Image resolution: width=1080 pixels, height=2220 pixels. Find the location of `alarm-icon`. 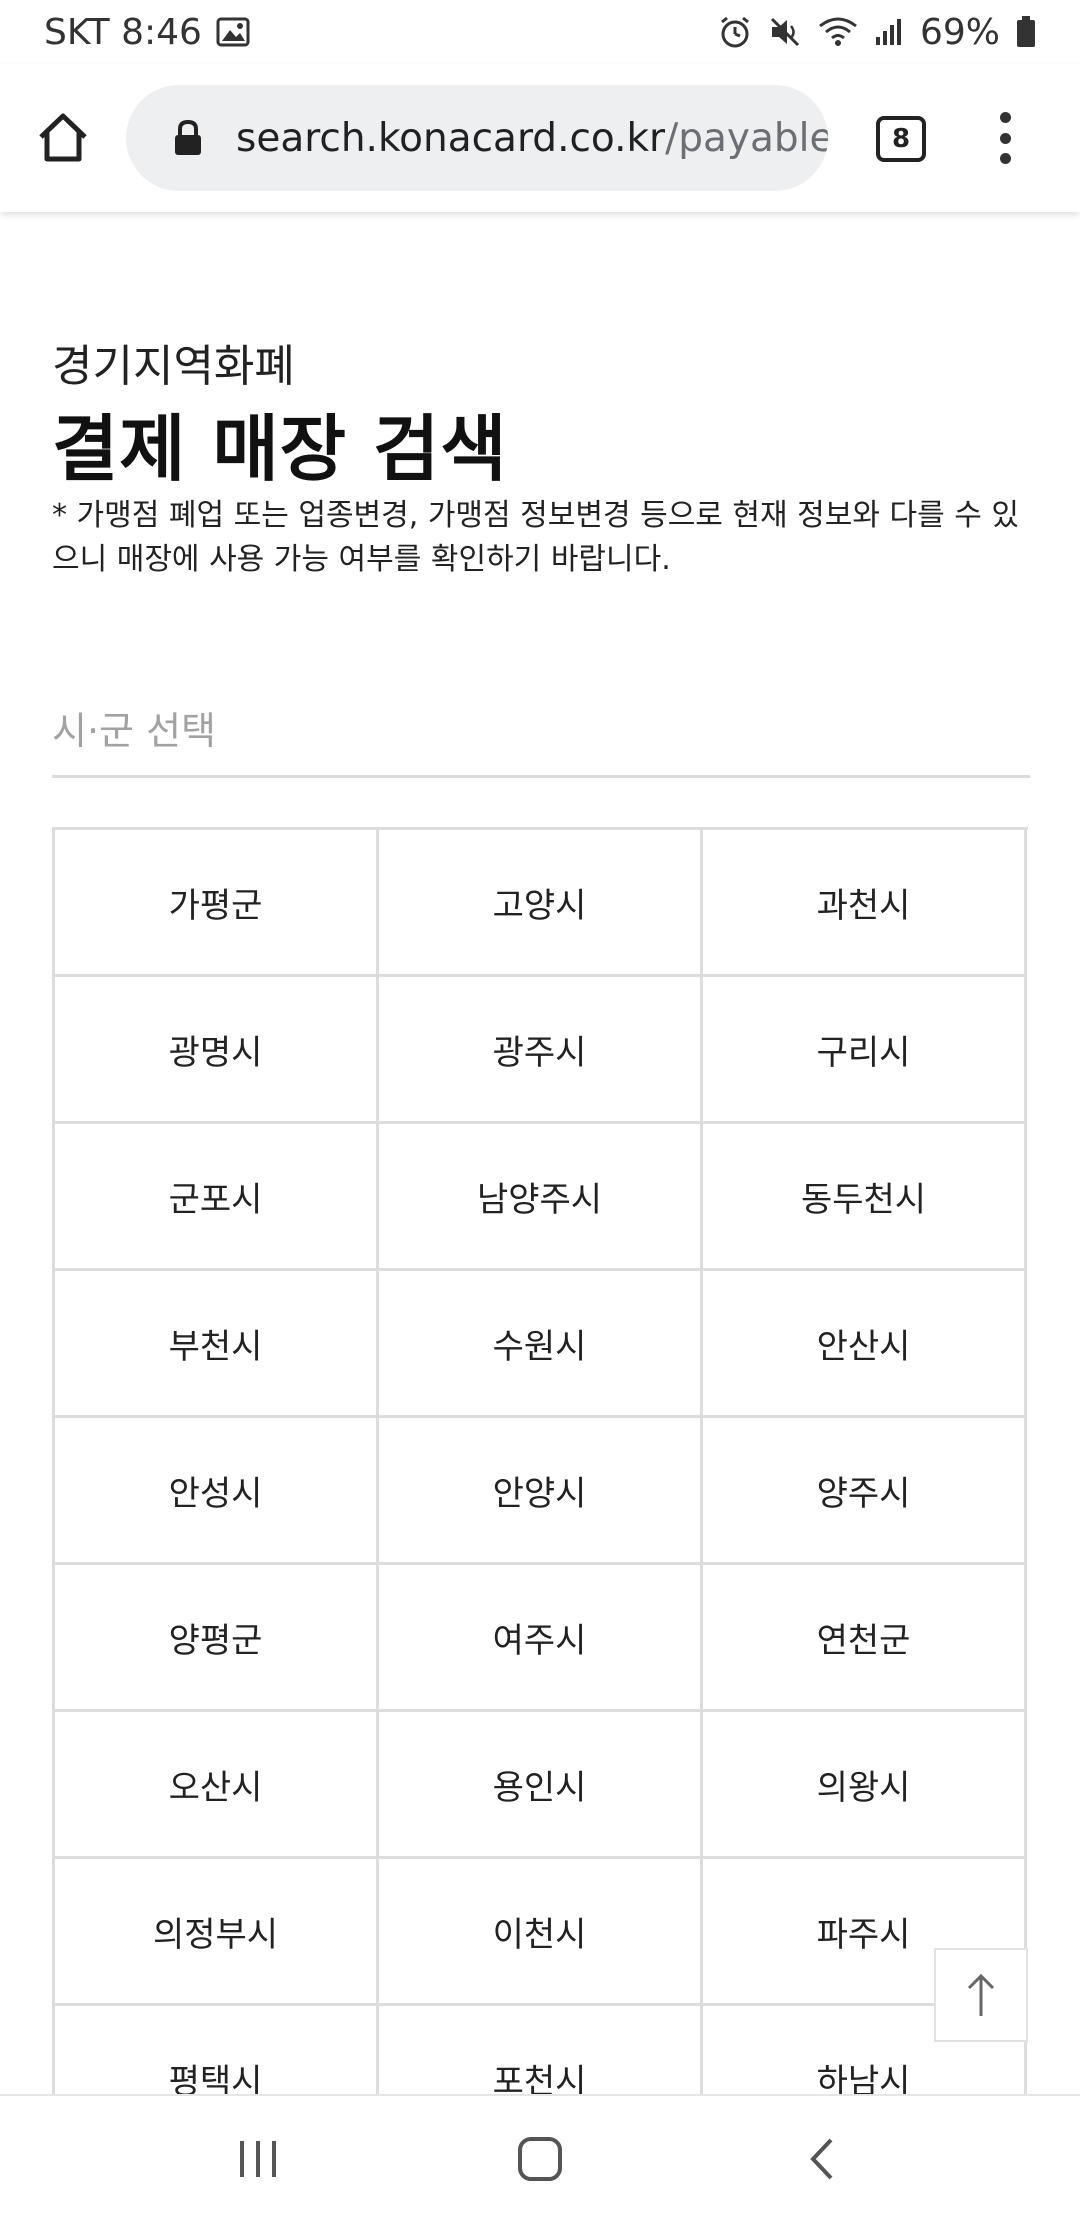

alarm-icon is located at coordinates (735, 32).